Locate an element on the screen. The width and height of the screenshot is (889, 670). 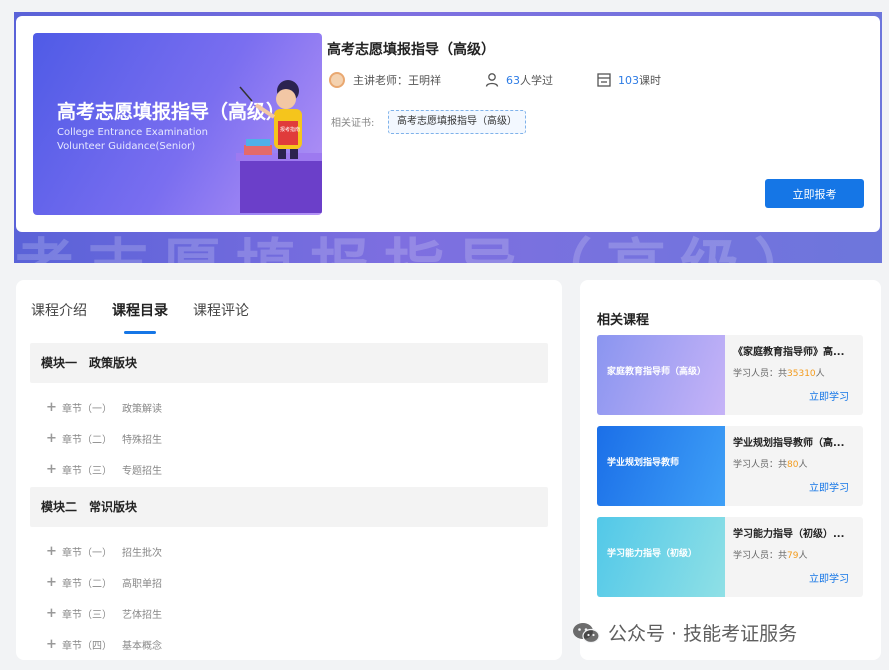
course-thumbnail: 学习能力指导（初级） is located at coordinates (661, 557).